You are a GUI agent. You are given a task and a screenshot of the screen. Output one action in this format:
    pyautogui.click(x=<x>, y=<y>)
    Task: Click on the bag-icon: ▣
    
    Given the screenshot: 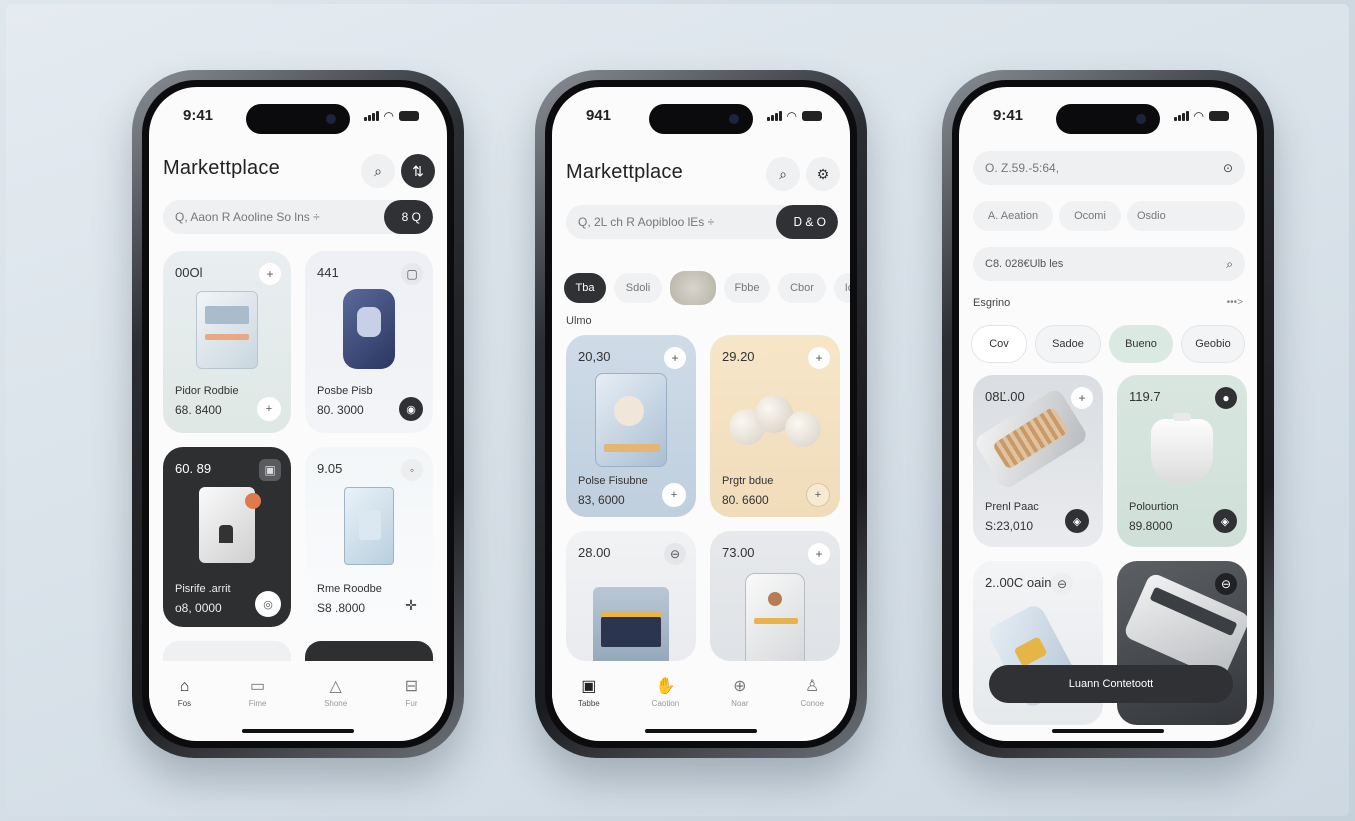 What is the action you would take?
    pyautogui.click(x=589, y=686)
    